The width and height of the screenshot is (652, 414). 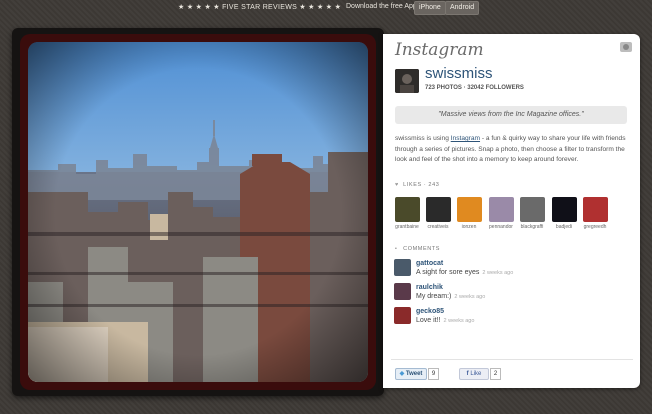 I want to click on tweet-label: Tweet, so click(x=414, y=374).